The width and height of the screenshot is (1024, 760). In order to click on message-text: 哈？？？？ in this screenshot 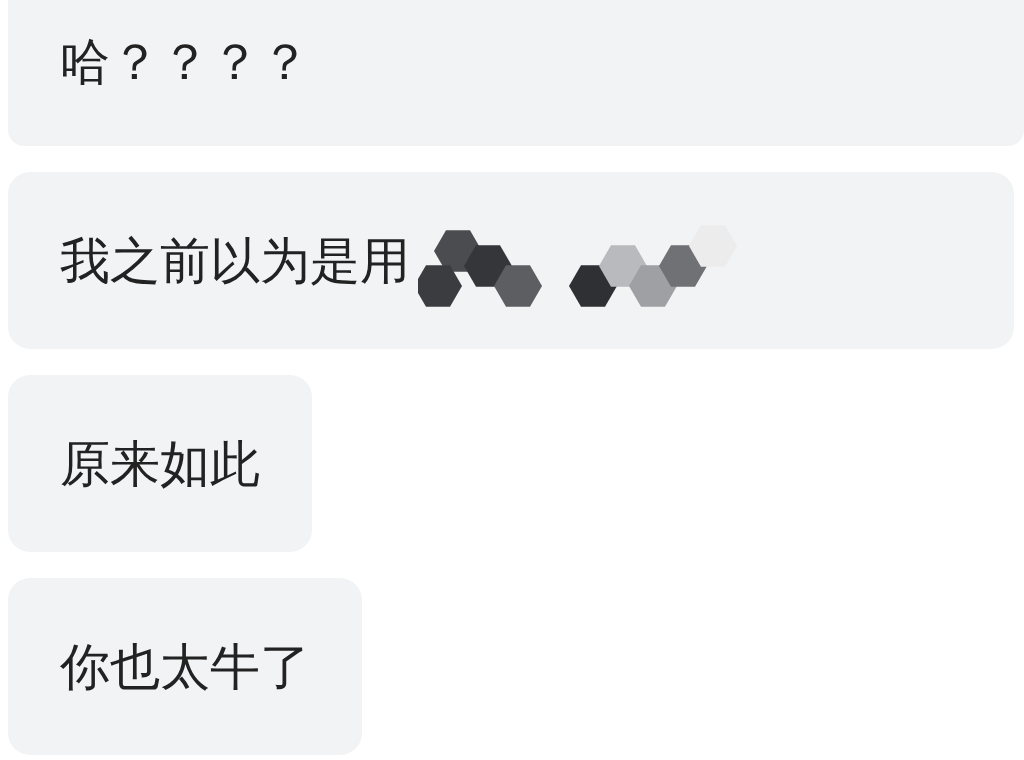, I will do `click(185, 62)`.